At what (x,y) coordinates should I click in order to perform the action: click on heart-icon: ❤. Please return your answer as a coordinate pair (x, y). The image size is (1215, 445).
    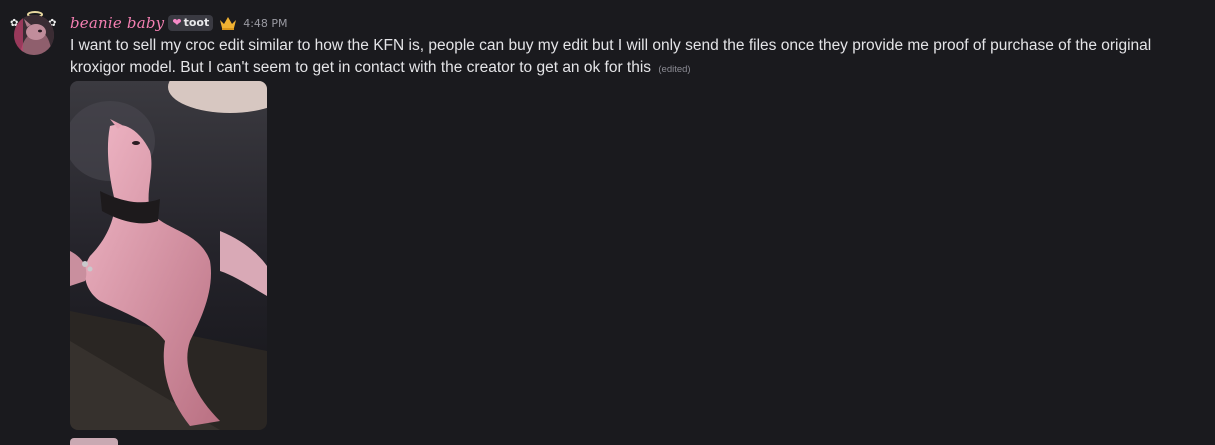
    Looking at the image, I should click on (177, 22).